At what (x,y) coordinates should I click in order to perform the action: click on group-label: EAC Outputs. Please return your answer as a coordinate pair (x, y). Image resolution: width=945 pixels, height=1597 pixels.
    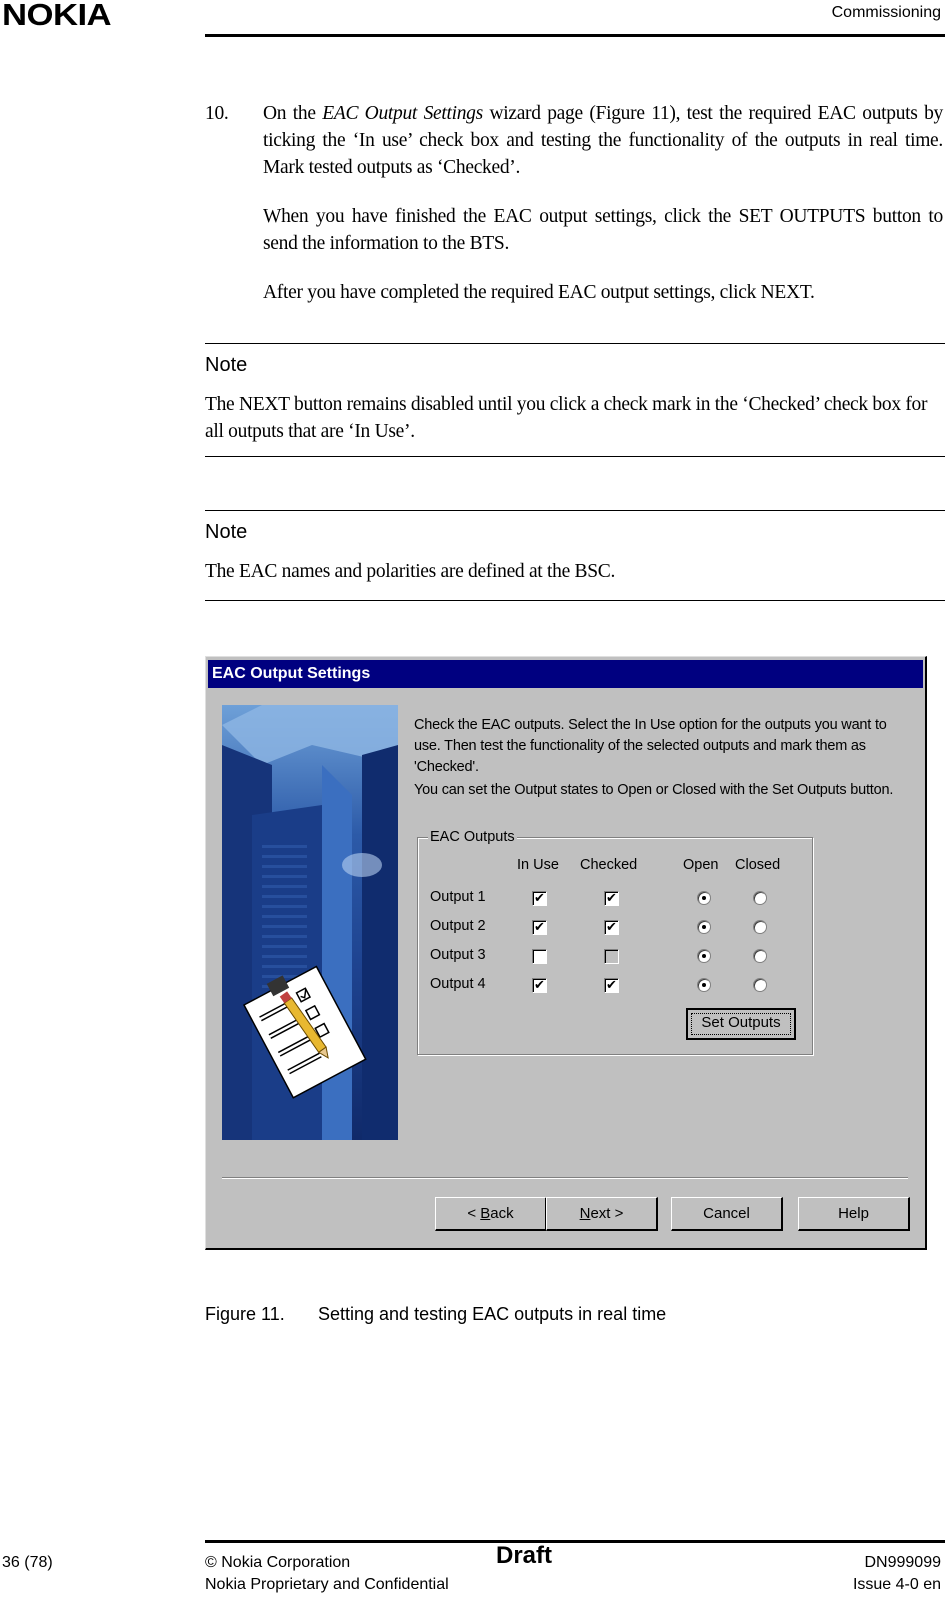
    Looking at the image, I should click on (472, 837).